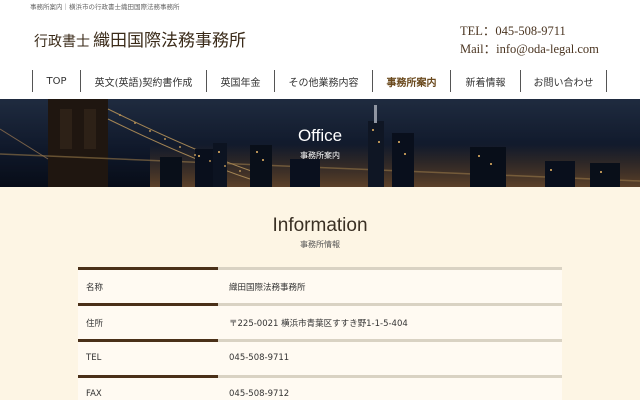  I want to click on info-value: 045-508-9712, so click(259, 394).